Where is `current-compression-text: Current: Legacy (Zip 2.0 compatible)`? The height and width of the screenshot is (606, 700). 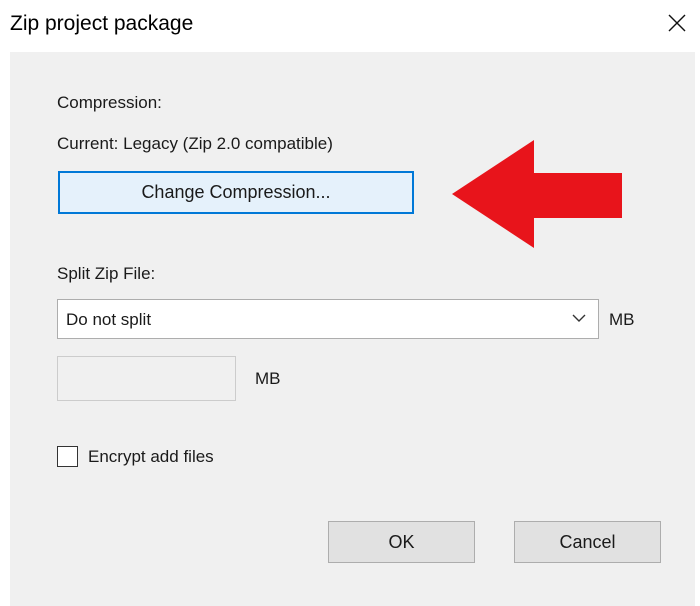 current-compression-text: Current: Legacy (Zip 2.0 compatible) is located at coordinates (195, 143).